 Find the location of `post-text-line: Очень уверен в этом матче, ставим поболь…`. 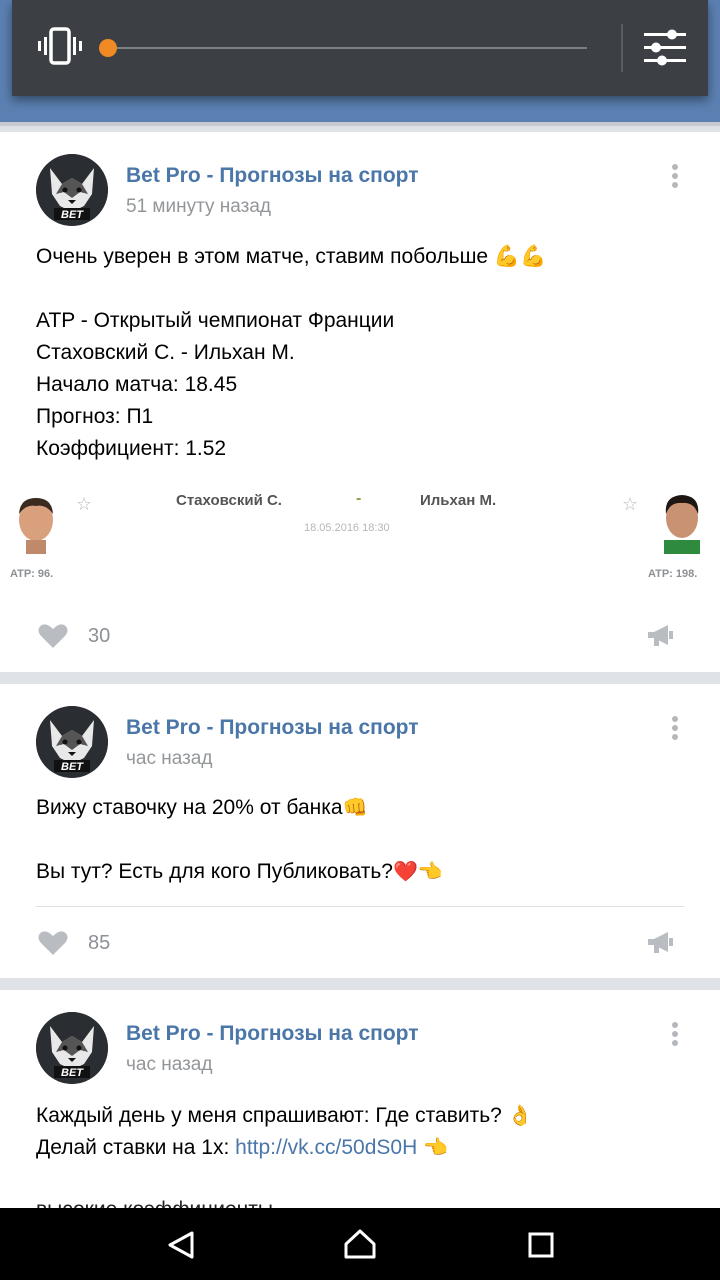

post-text-line: Очень уверен в этом матче, ставим поболь… is located at coordinates (291, 256).